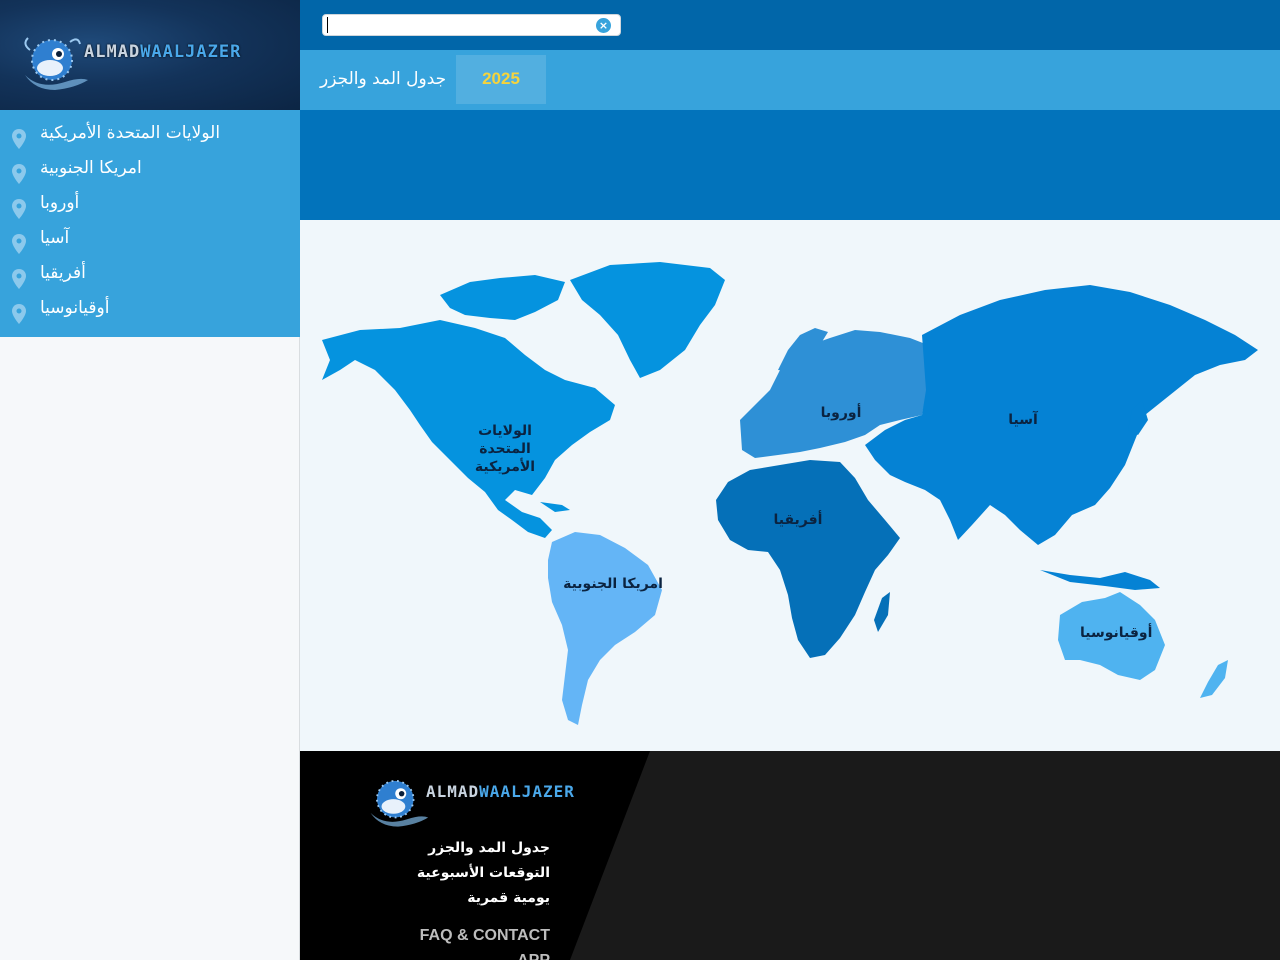 The height and width of the screenshot is (960, 1280). Describe the element at coordinates (91, 168) in the screenshot. I see `nav-item-label: امريكا الجنوبية` at that location.